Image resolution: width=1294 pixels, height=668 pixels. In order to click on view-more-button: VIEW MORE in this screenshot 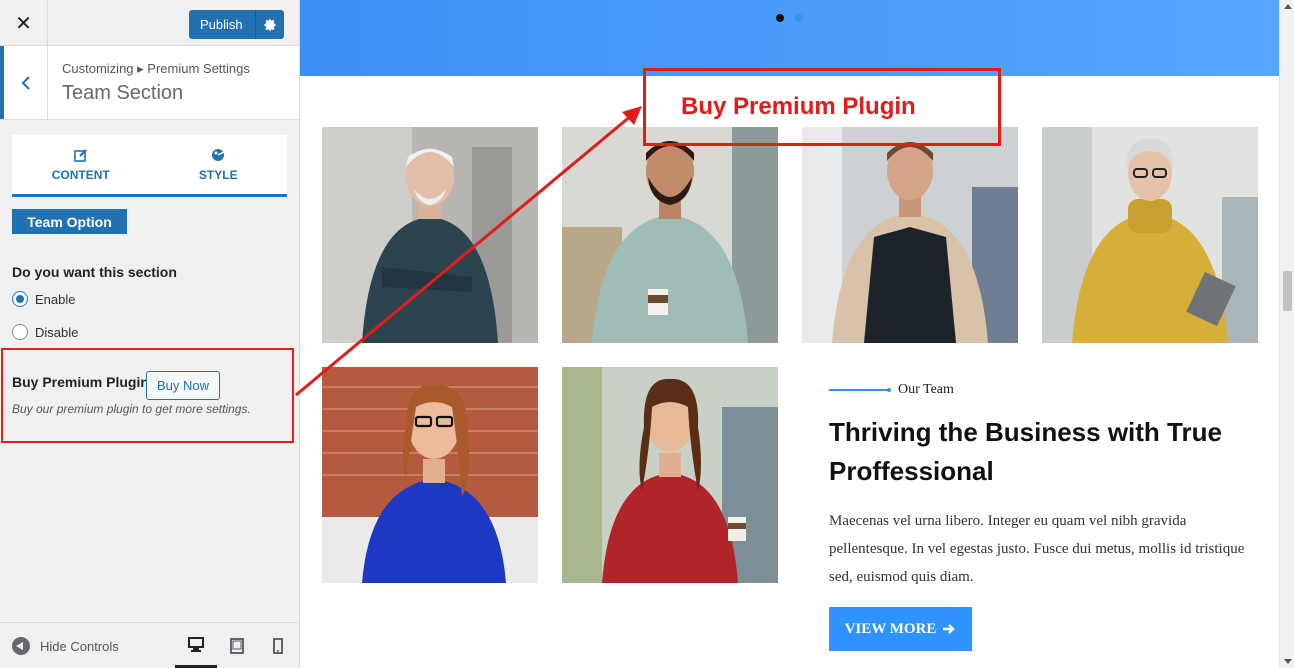, I will do `click(900, 629)`.